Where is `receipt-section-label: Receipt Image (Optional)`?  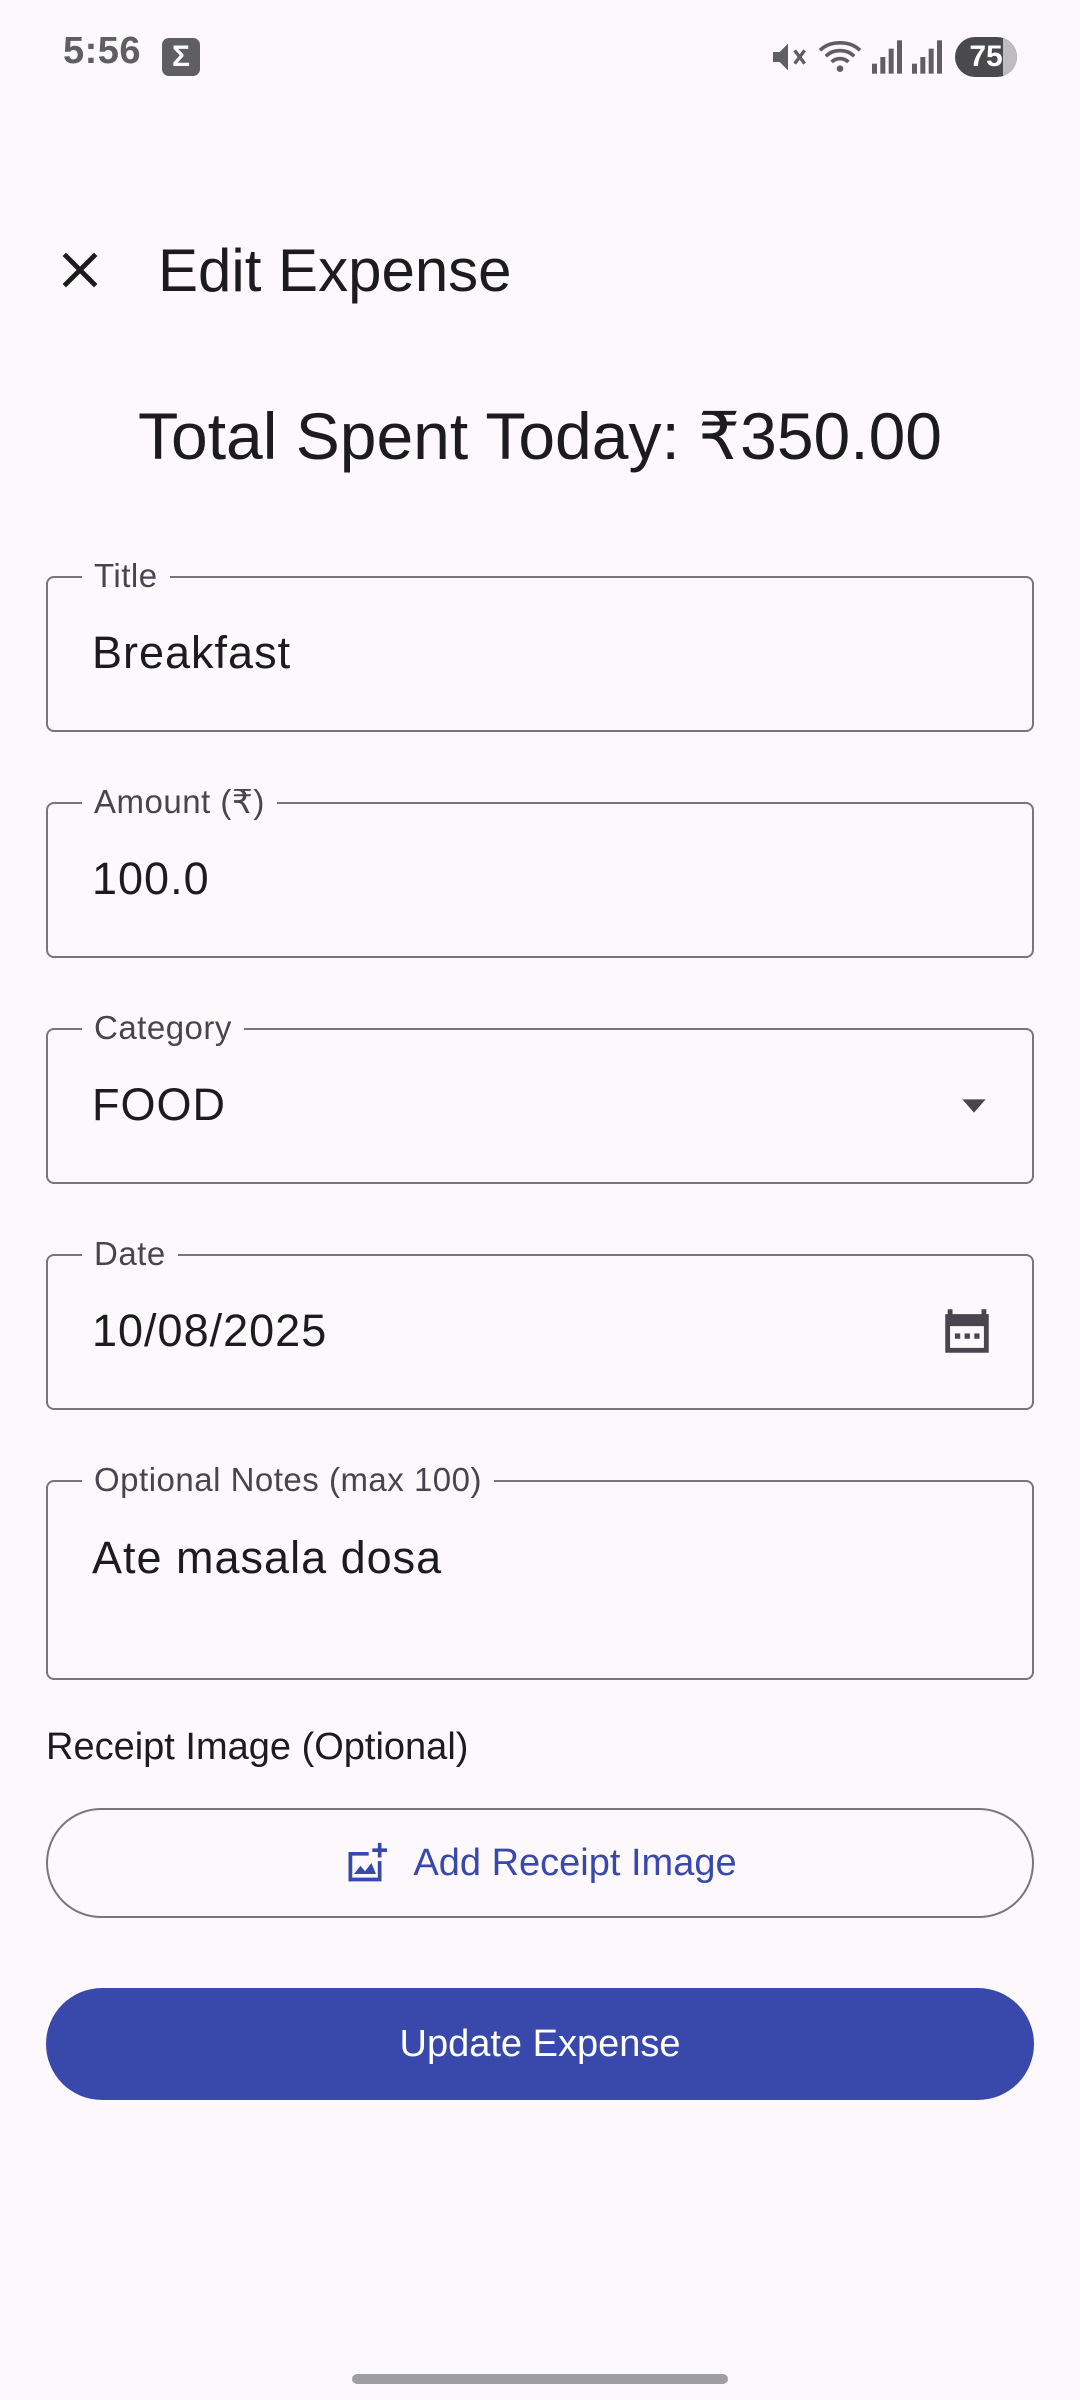 receipt-section-label: Receipt Image (Optional) is located at coordinates (257, 1747).